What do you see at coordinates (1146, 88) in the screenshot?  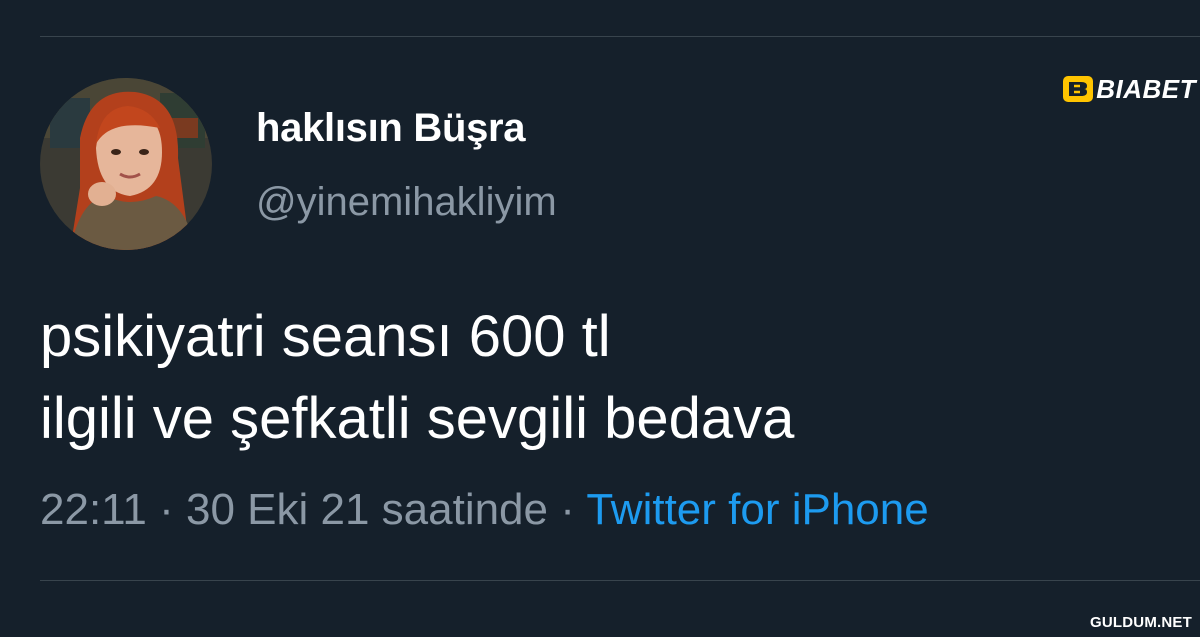 I see `brand-name: BIABET` at bounding box center [1146, 88].